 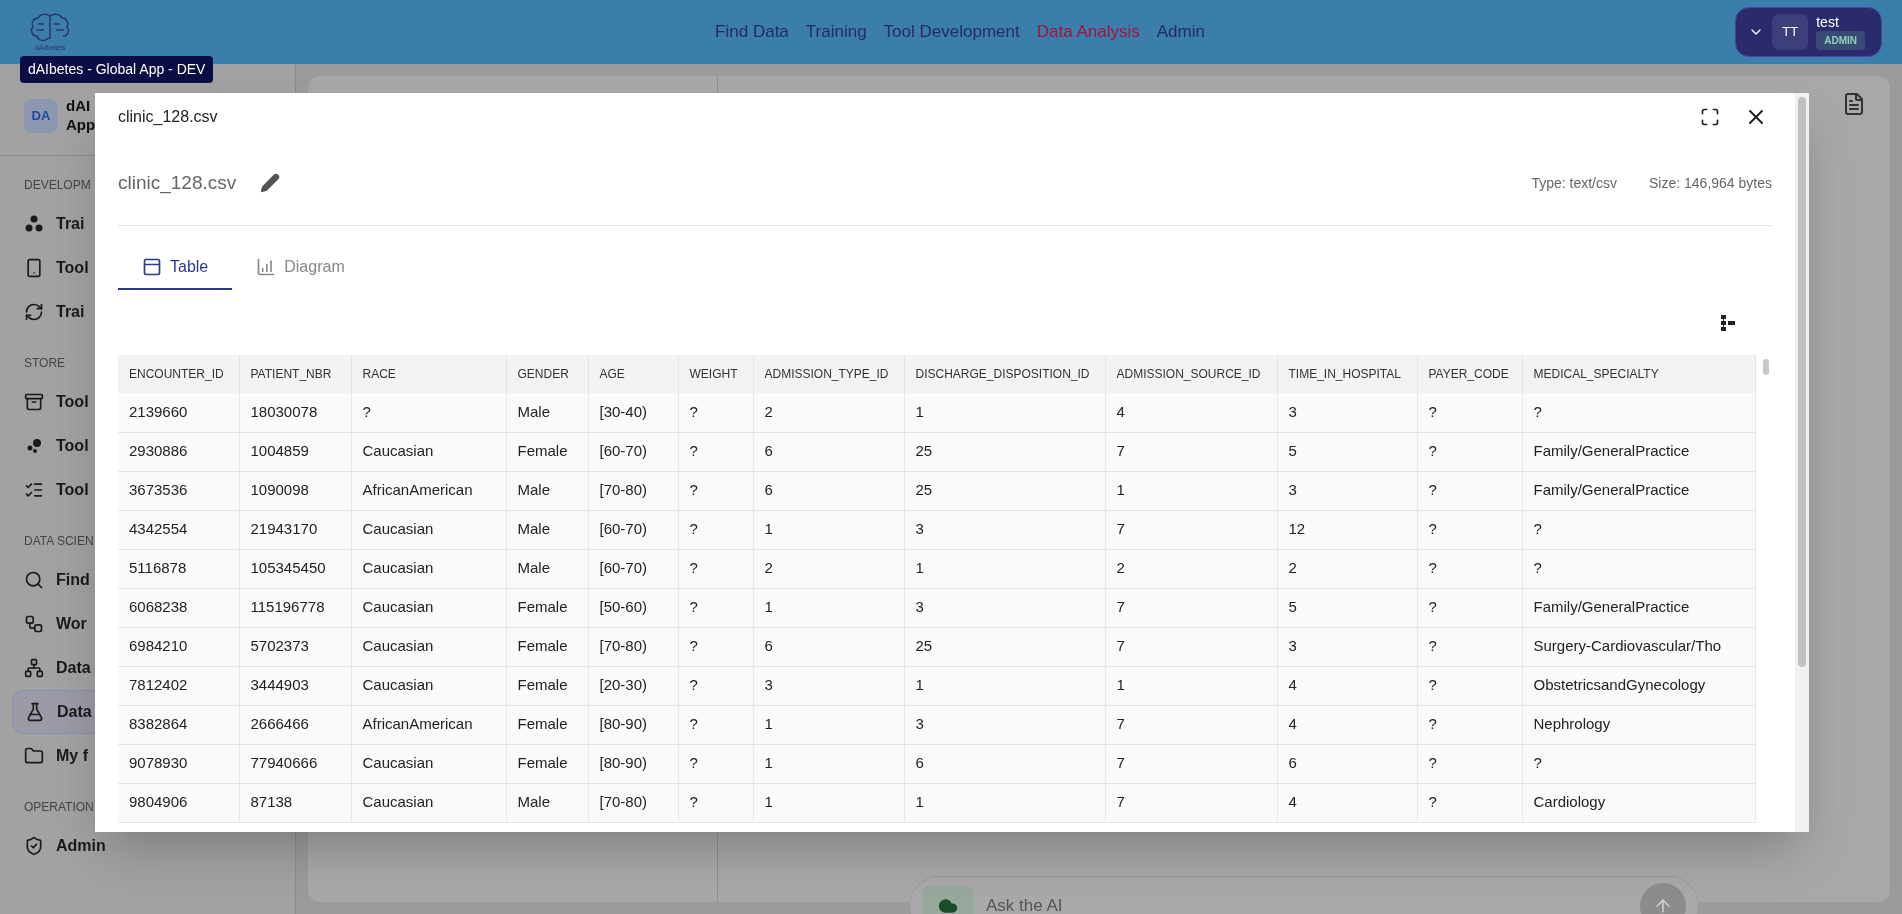 I want to click on section-heading: STORE, so click(x=45, y=363).